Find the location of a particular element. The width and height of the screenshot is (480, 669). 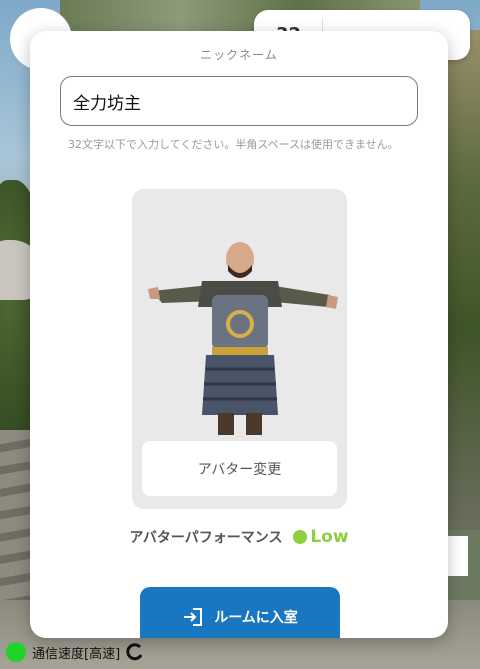

reload-icon is located at coordinates (135, 652).